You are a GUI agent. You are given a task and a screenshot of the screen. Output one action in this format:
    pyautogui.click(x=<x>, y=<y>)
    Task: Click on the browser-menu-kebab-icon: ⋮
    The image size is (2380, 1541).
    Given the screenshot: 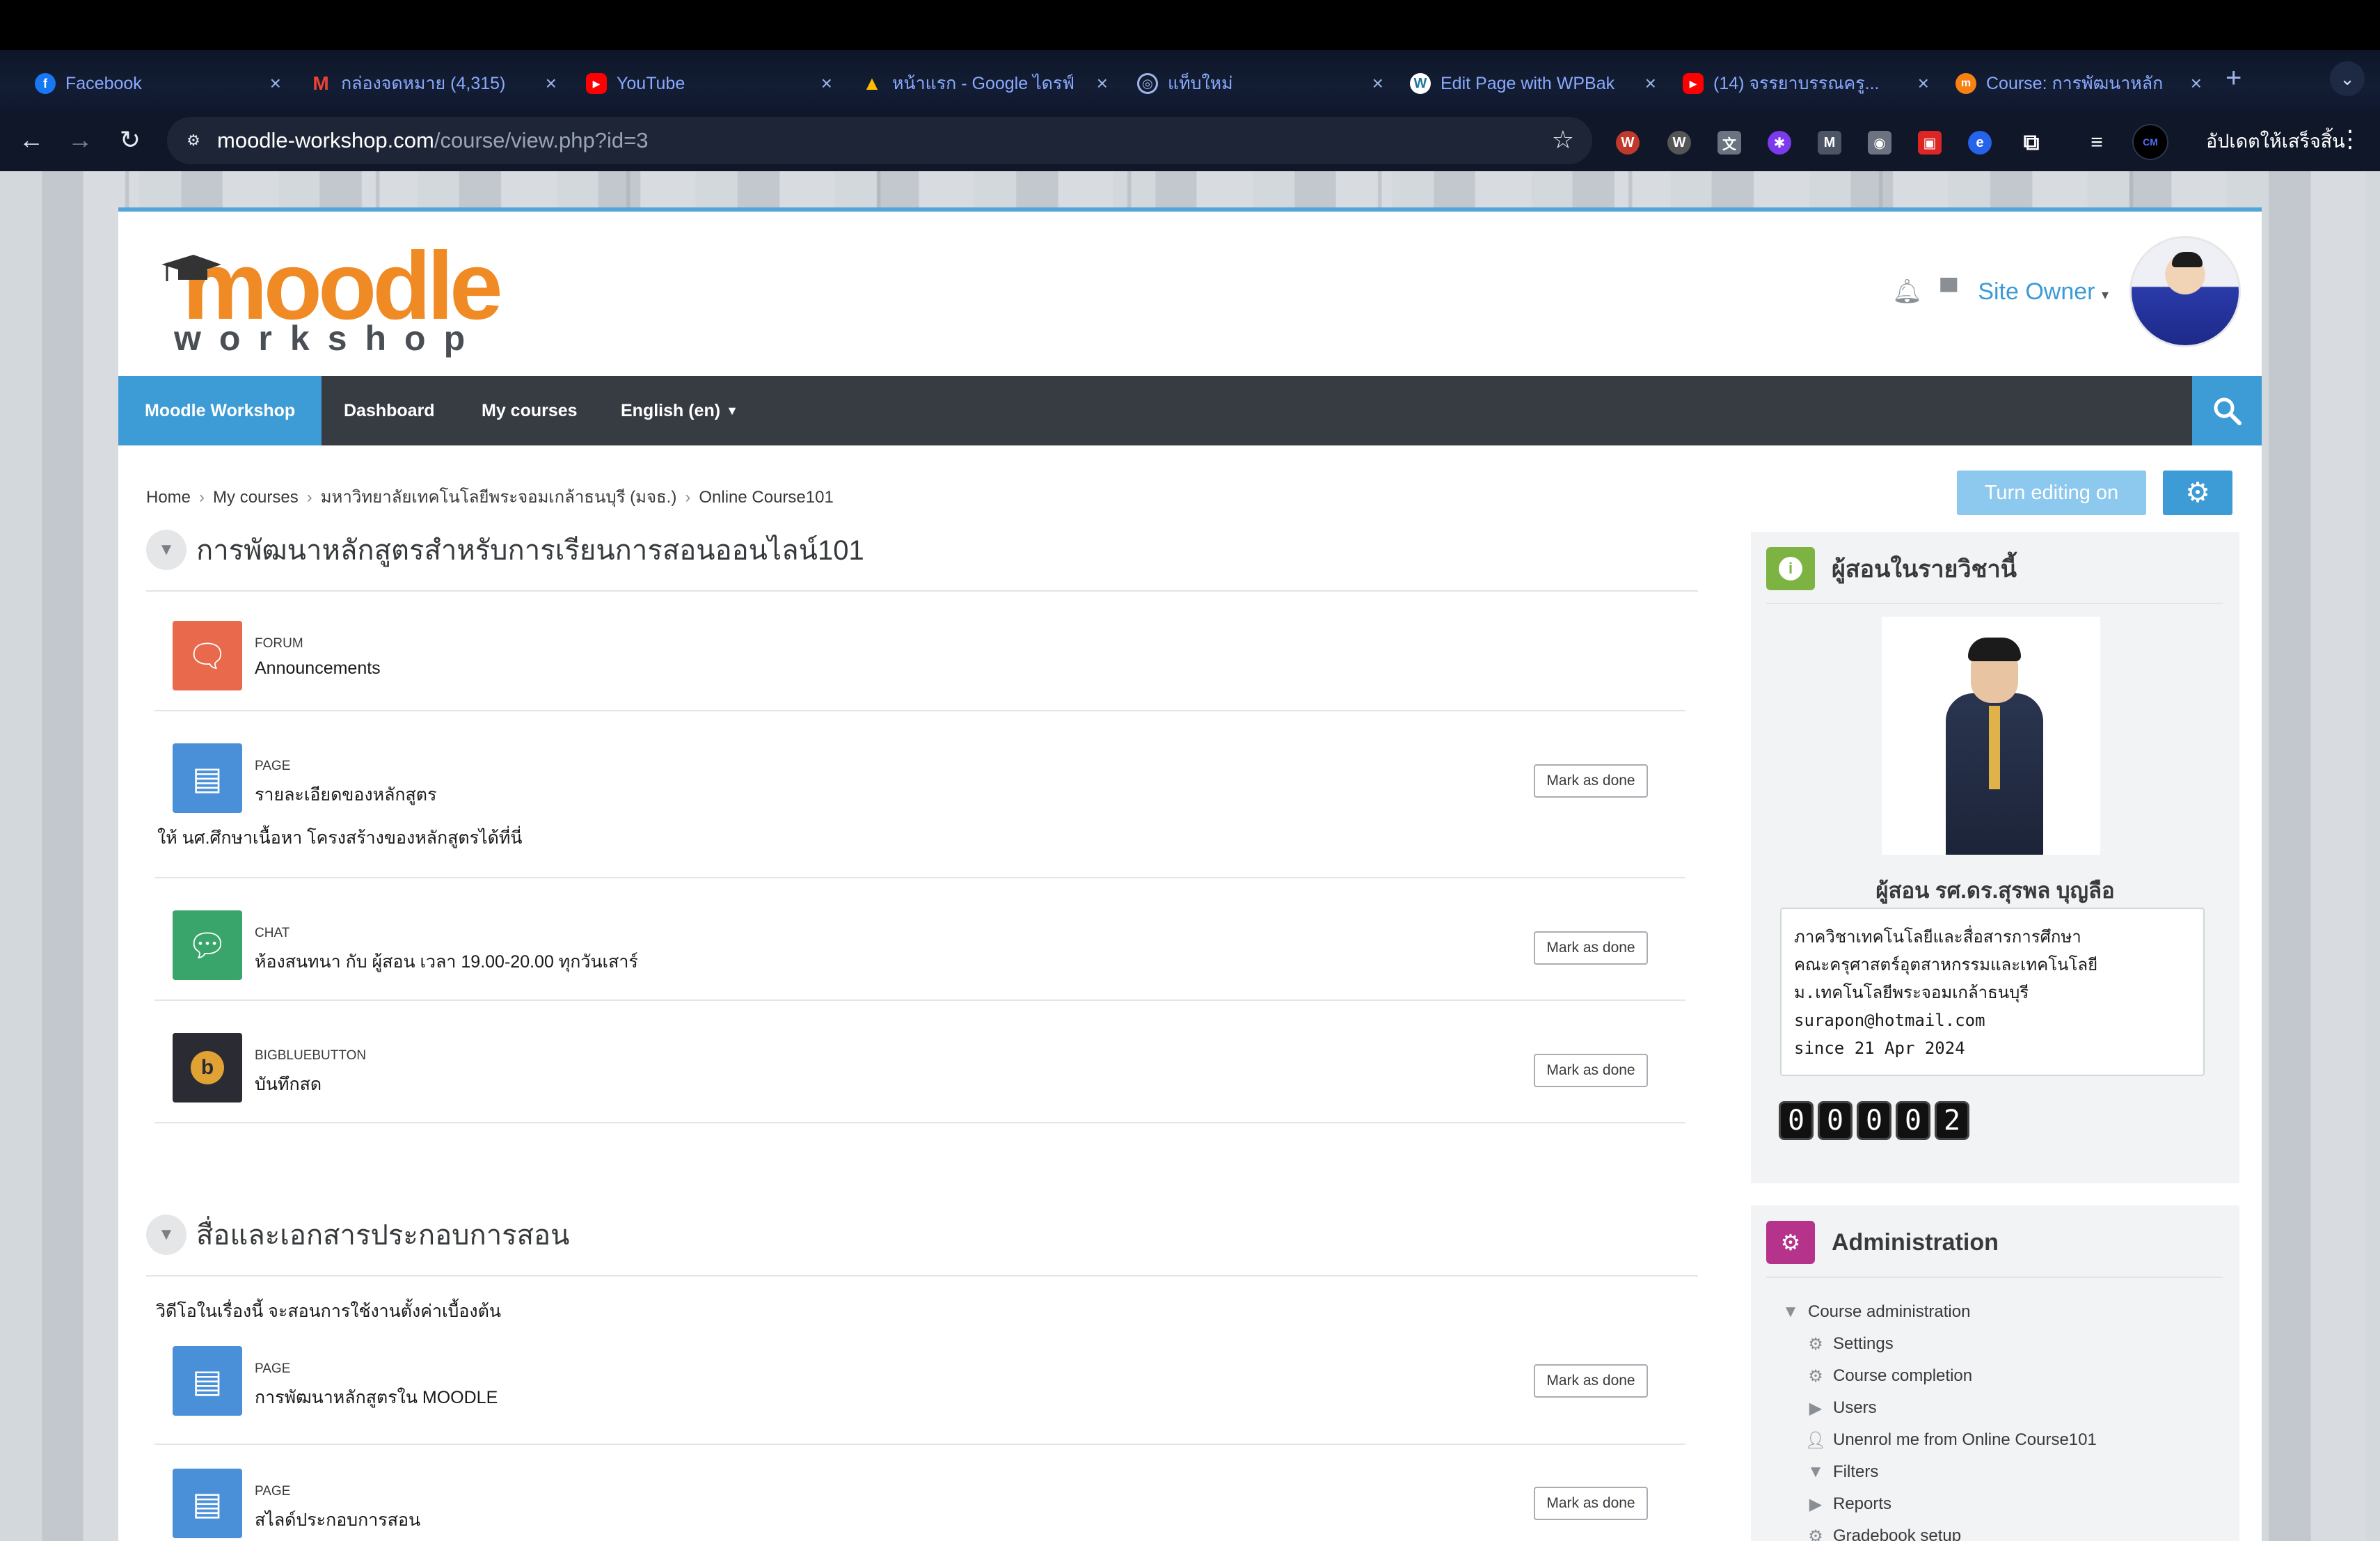 What is the action you would take?
    pyautogui.click(x=2350, y=139)
    